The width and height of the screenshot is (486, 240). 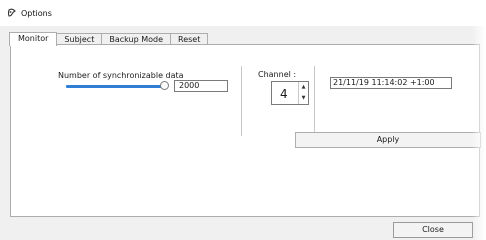 What do you see at coordinates (201, 86) in the screenshot?
I see `sync-data-input: 2000` at bounding box center [201, 86].